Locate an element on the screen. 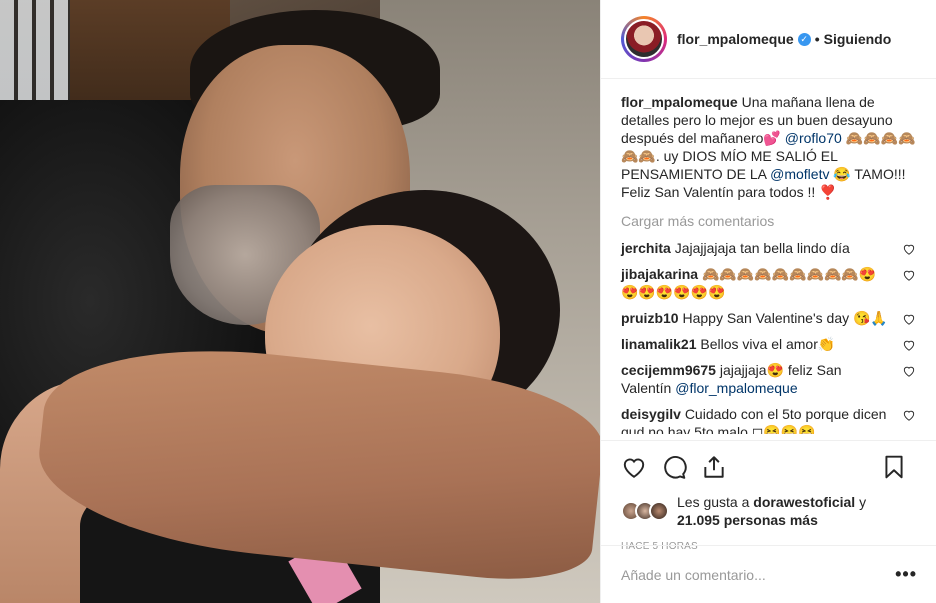  comment-body: Jajajjajaja tan bella lindo día is located at coordinates (762, 248).